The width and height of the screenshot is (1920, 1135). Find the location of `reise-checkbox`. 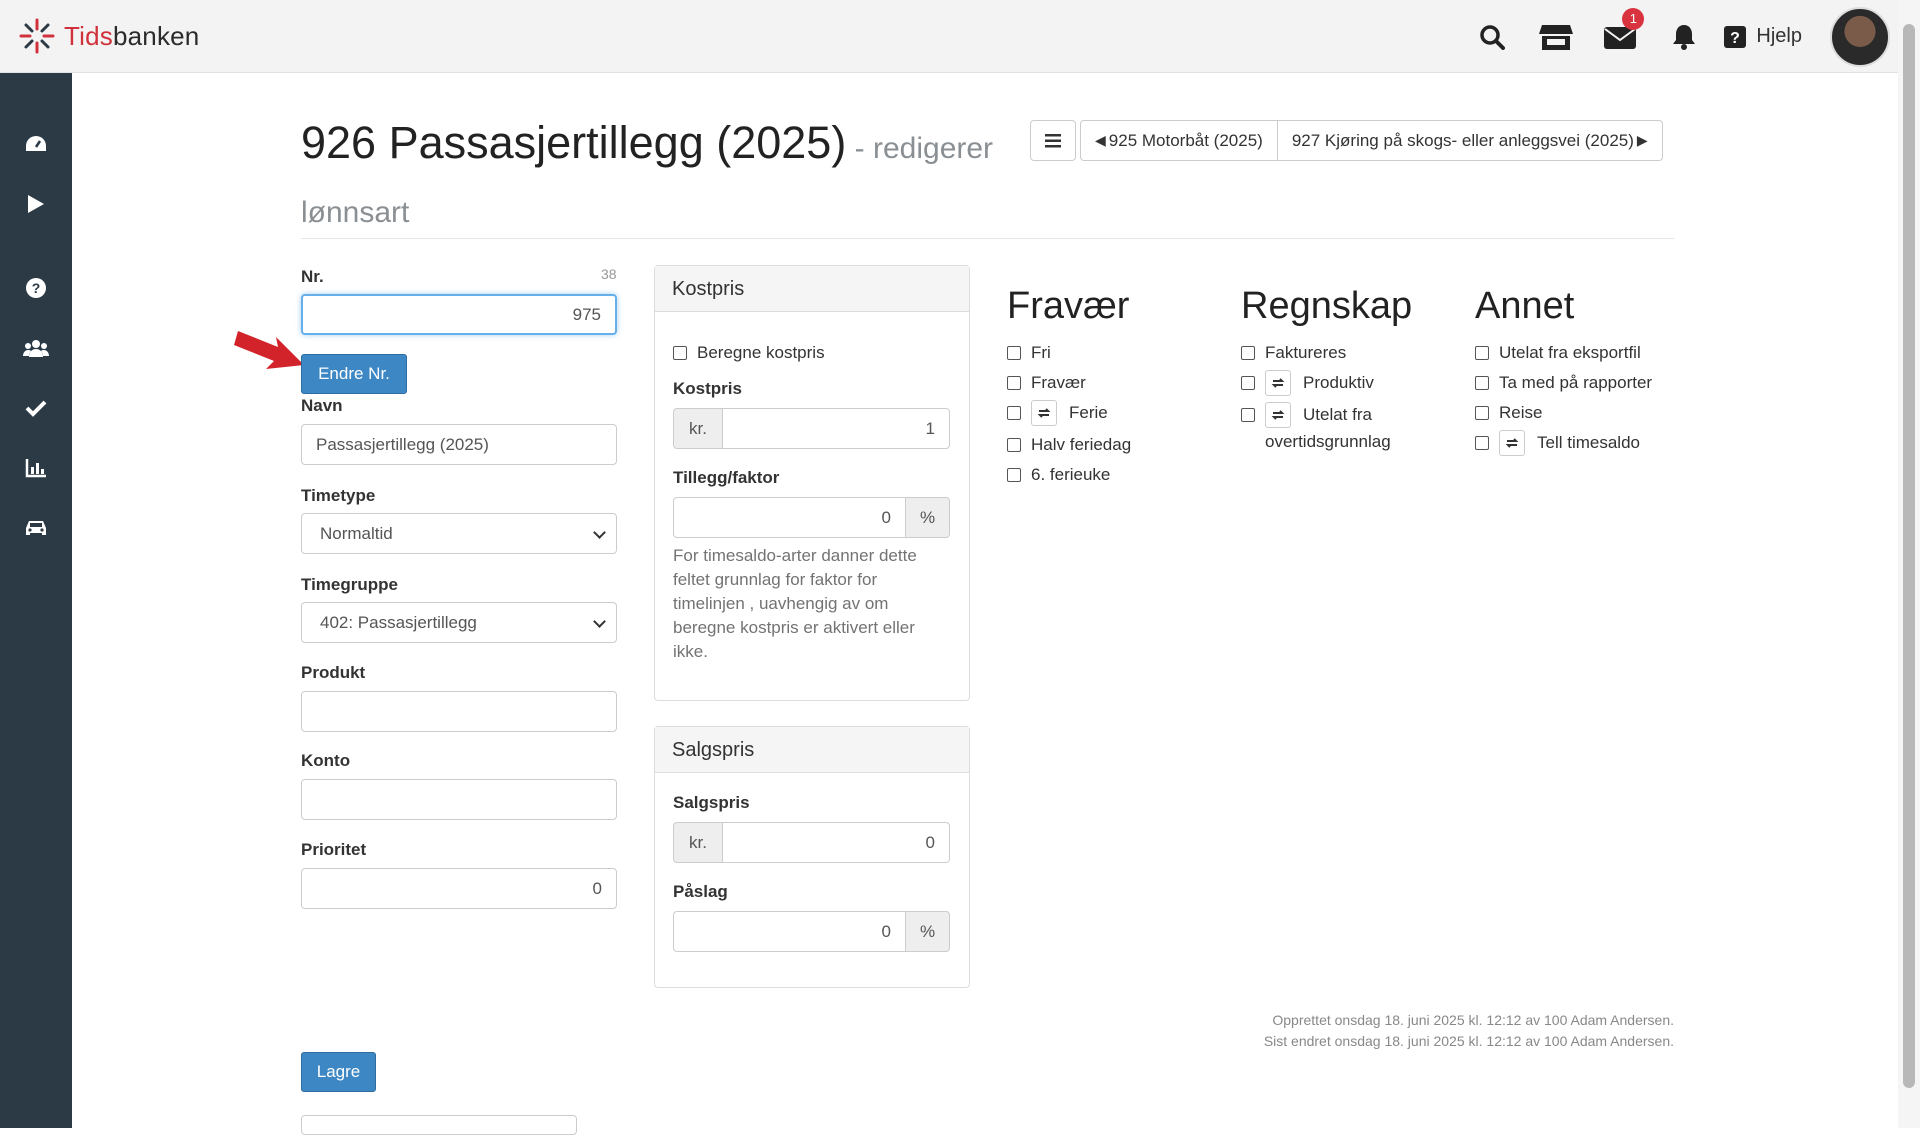

reise-checkbox is located at coordinates (1482, 413).